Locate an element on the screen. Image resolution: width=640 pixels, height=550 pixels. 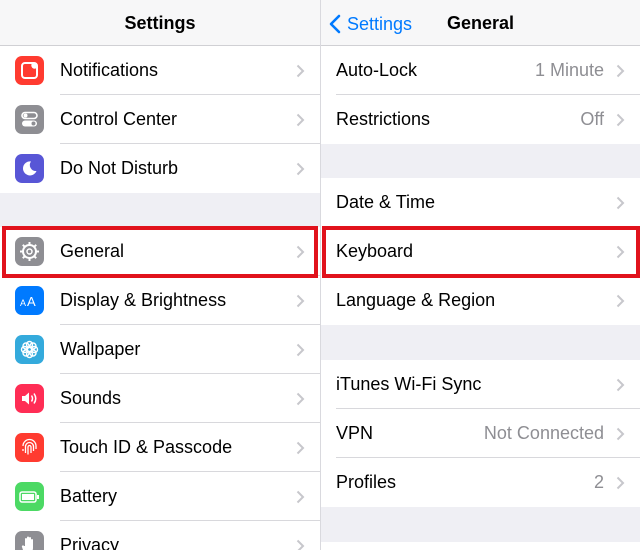
settings-item-label: Notifications is located at coordinates (109, 70).